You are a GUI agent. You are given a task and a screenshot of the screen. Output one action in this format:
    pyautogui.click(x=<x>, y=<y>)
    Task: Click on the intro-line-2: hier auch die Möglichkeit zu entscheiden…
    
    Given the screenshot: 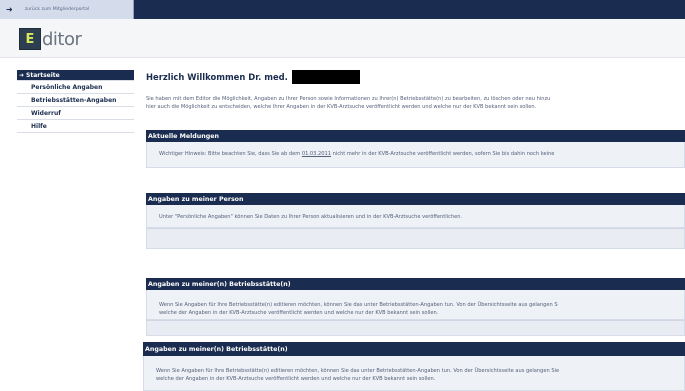 What is the action you would take?
    pyautogui.click(x=341, y=107)
    